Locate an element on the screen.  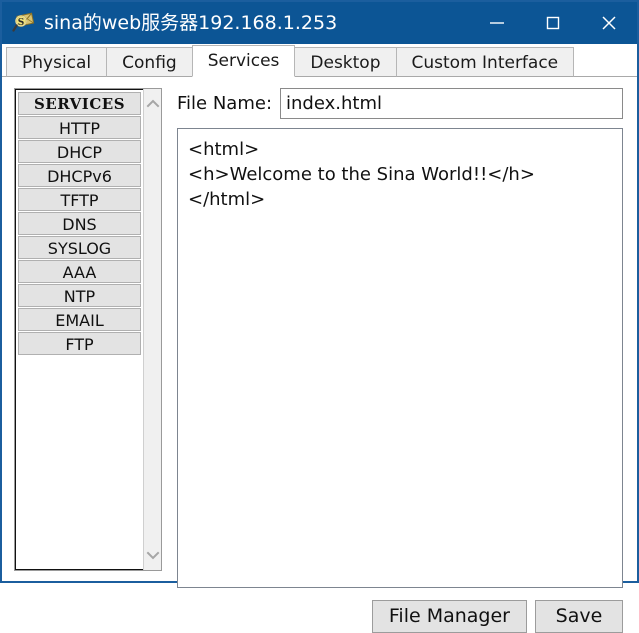
sidebar-item-email: EMAIL is located at coordinates (79, 319).